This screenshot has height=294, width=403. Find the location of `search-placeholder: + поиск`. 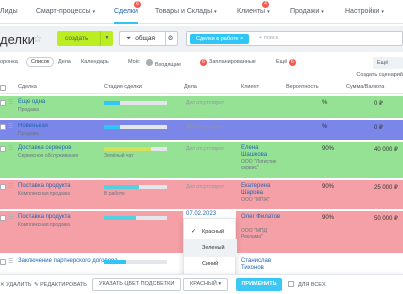

search-placeholder: + поиск is located at coordinates (269, 38).